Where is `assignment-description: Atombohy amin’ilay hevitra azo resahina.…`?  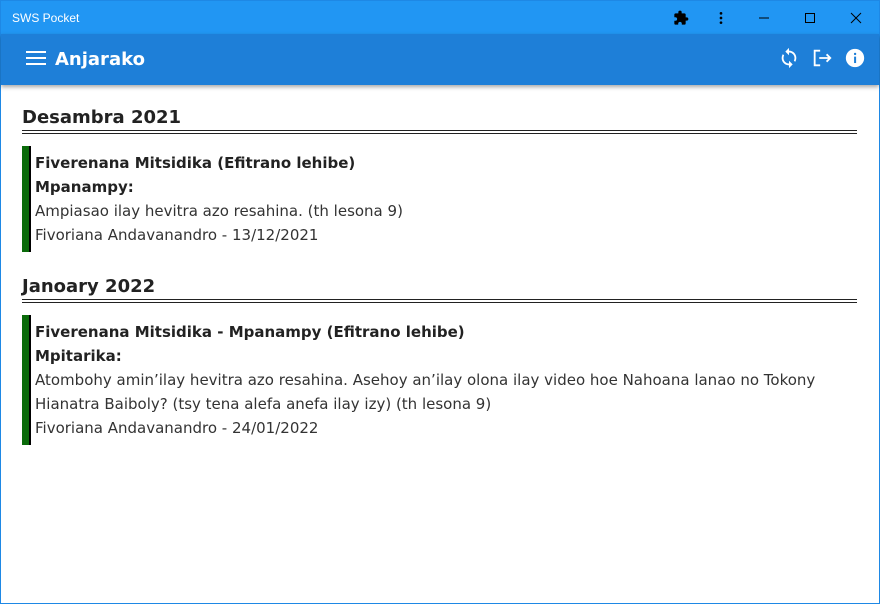
assignment-description: Atombohy amin’ilay hevitra azo resahina.… is located at coordinates (425, 392).